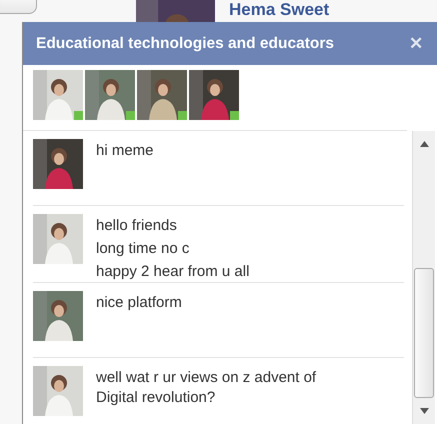 The width and height of the screenshot is (437, 424). I want to click on message-text: hello friends, so click(137, 226).